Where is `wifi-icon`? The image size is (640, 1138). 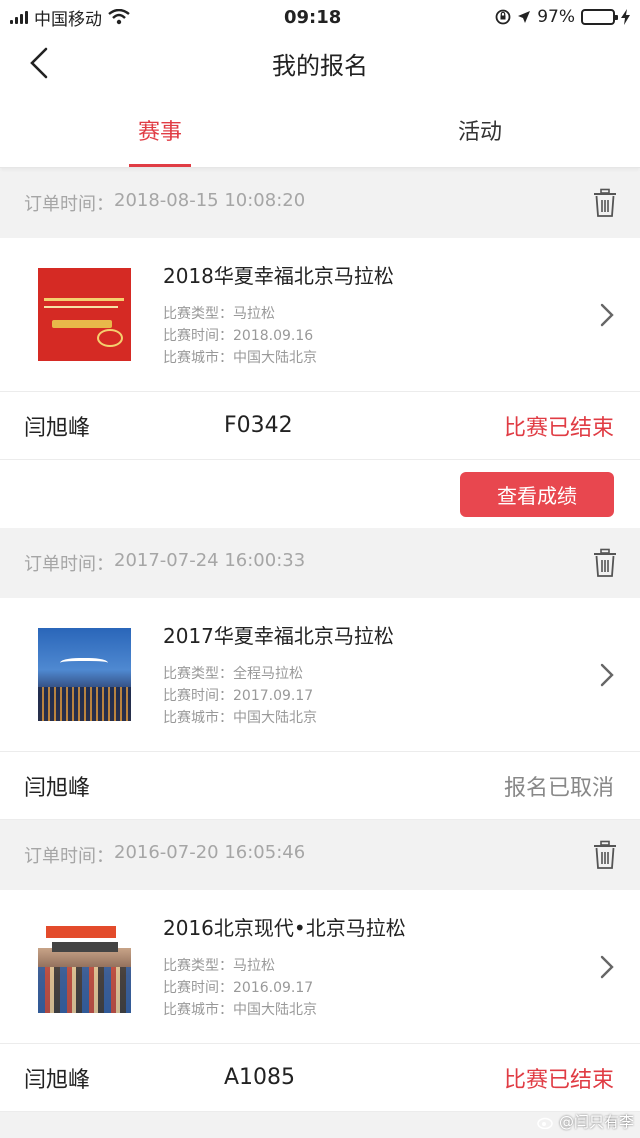
wifi-icon is located at coordinates (119, 17).